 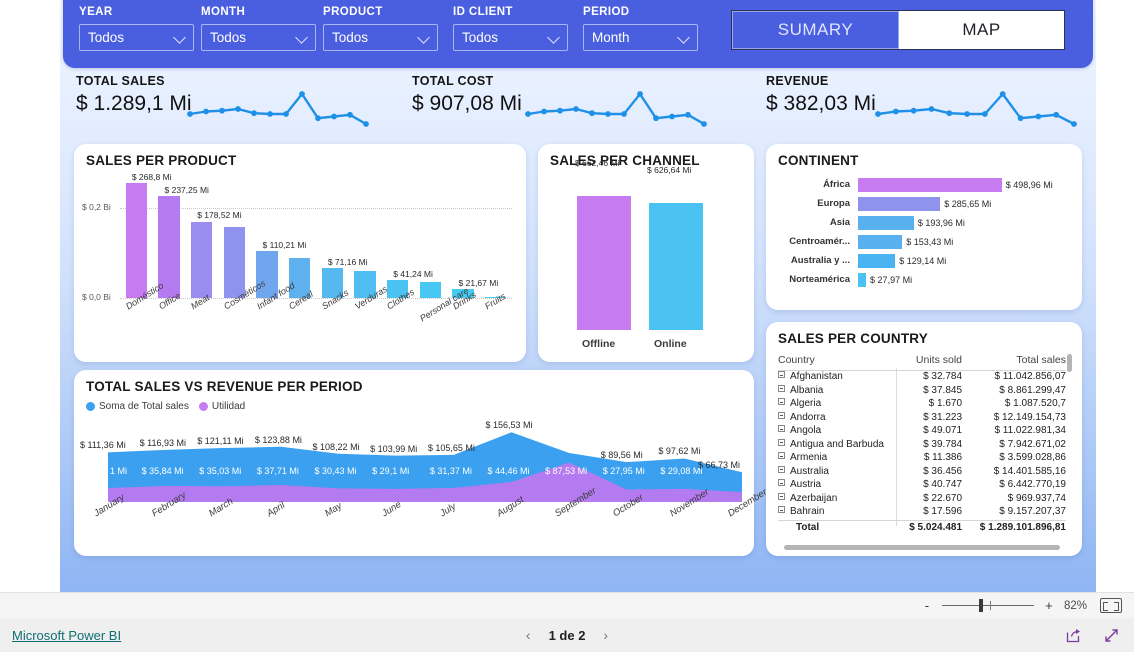 I want to click on table-total-row: Total $ 5.024.481 $ 1.289.101.896,81, so click(x=922, y=527).